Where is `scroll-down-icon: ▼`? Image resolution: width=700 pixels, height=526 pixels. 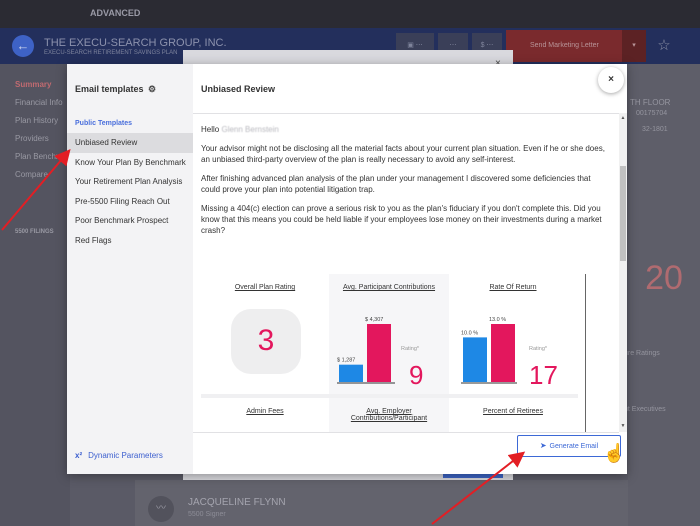
scroll-down-icon: ▼ is located at coordinates (623, 426).